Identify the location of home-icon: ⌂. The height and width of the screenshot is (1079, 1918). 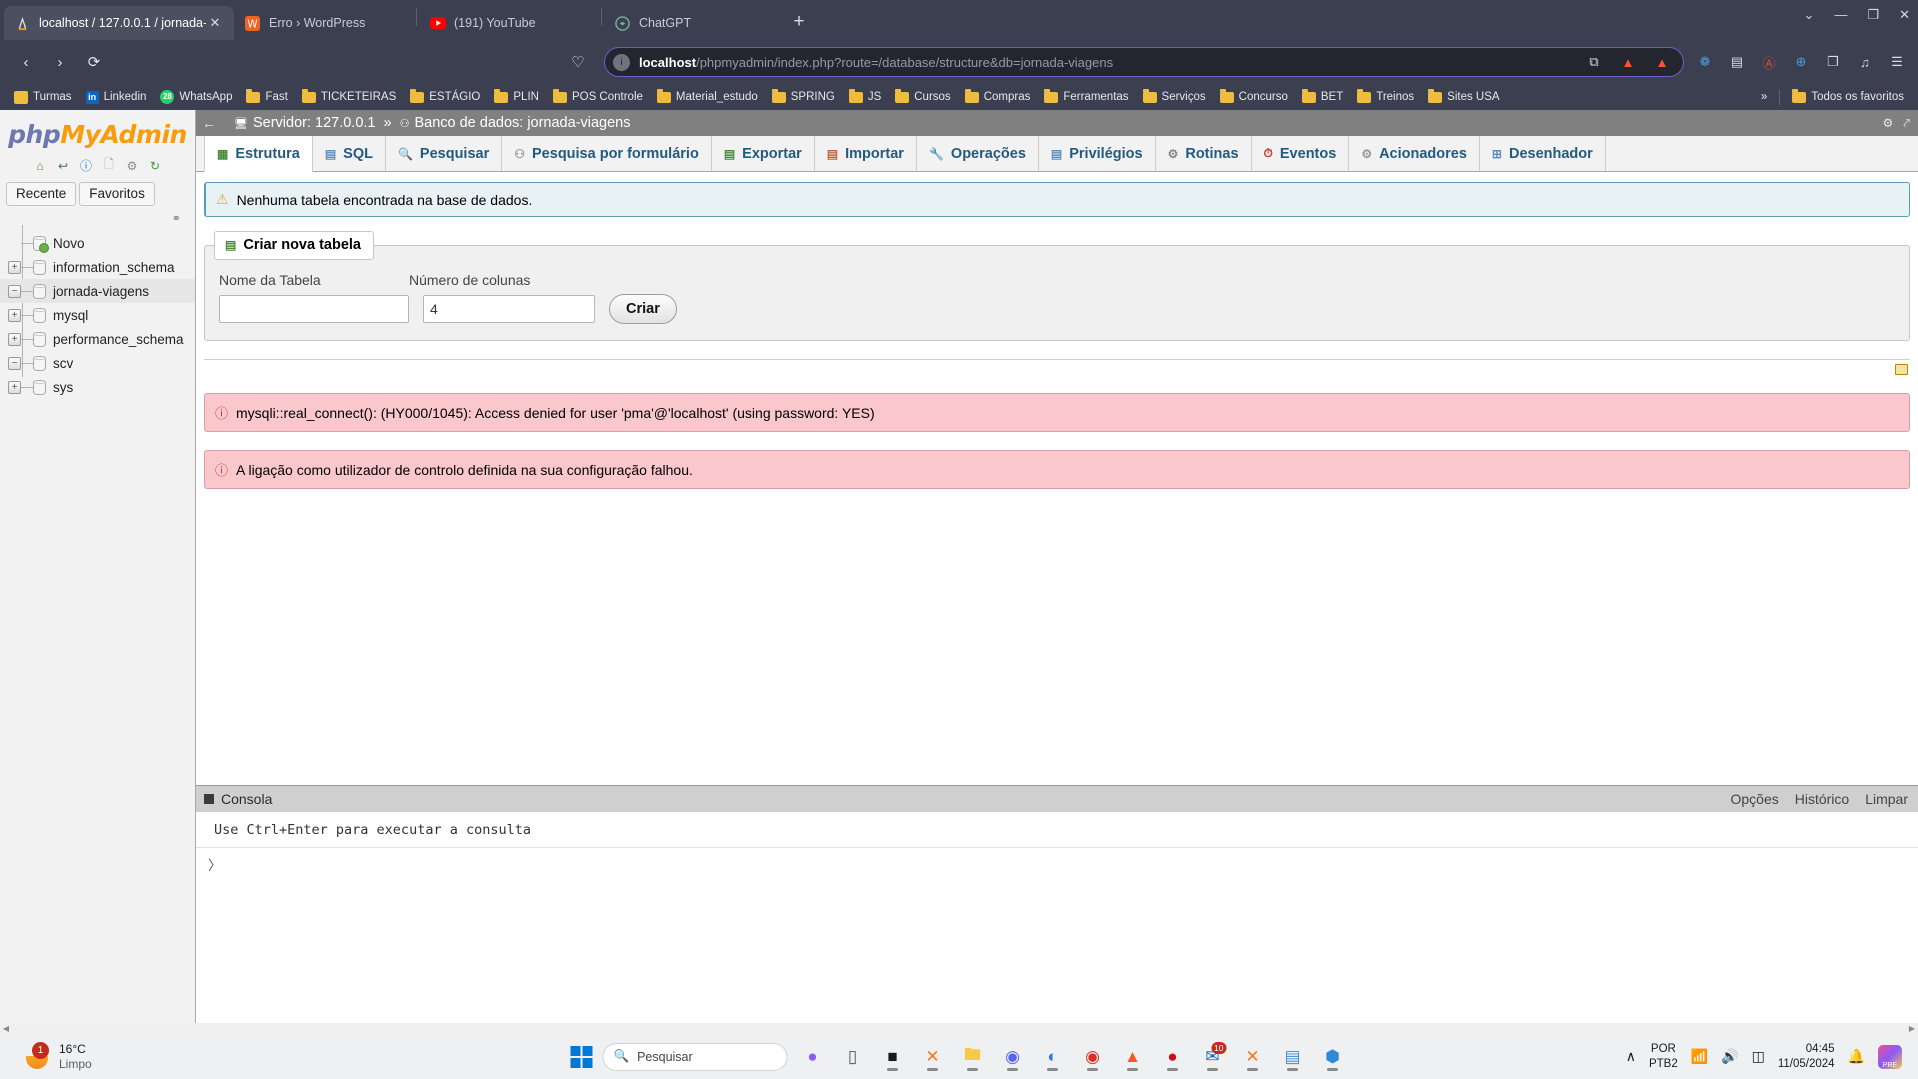
(40, 165).